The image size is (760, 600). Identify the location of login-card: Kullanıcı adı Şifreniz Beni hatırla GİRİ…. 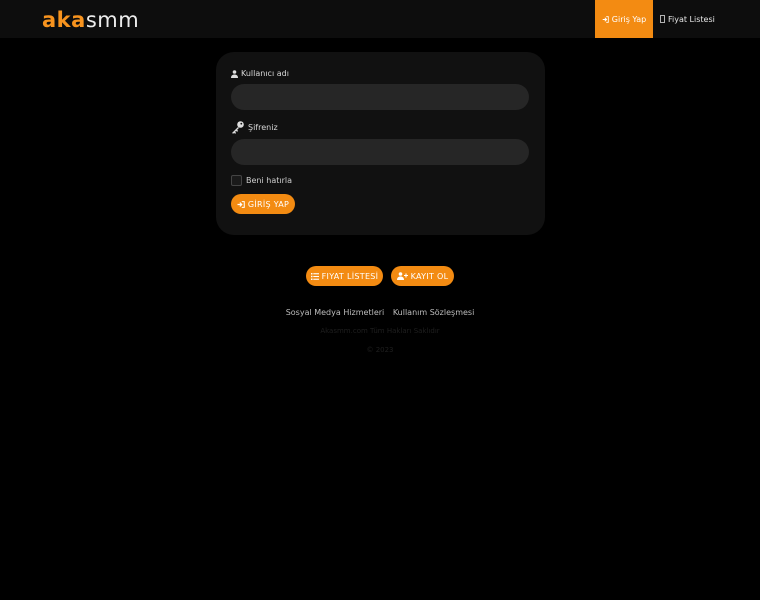
(380, 143).